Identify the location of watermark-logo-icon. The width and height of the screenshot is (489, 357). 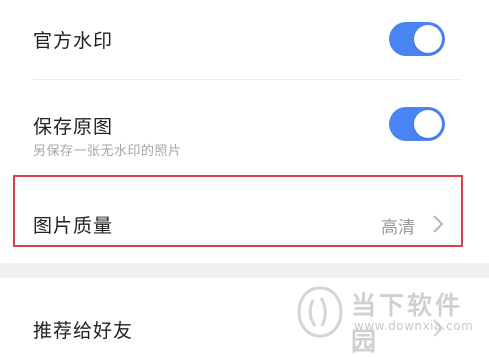
(320, 312).